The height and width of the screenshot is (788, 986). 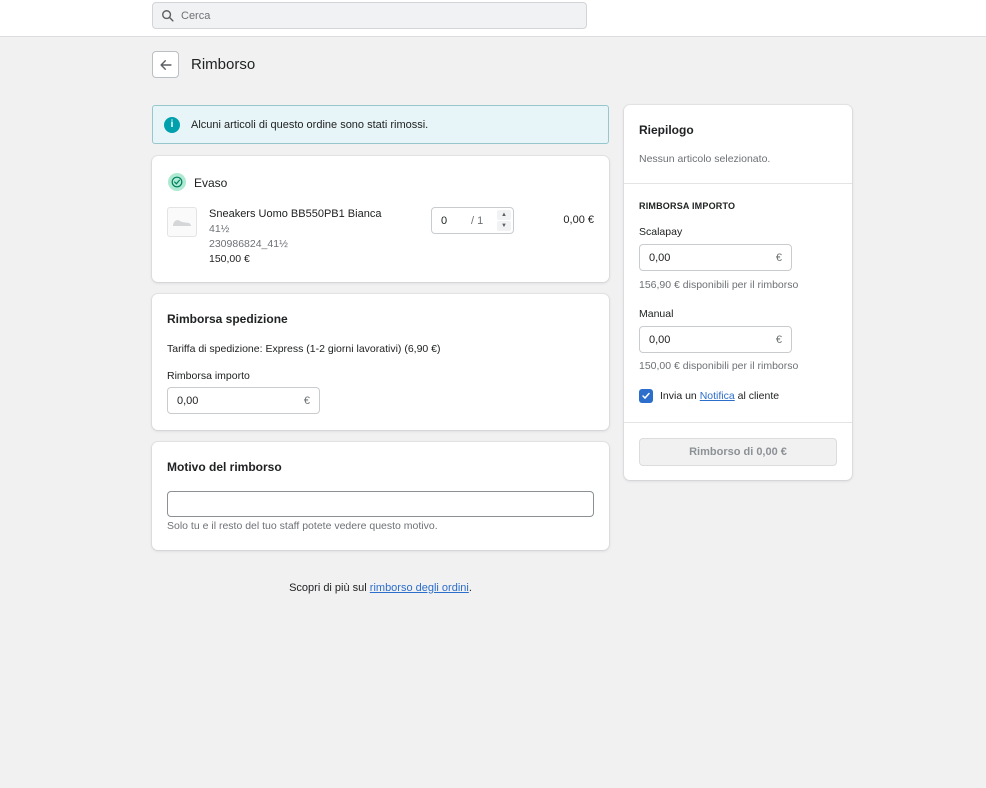 I want to click on checkmark-icon, so click(x=646, y=396).